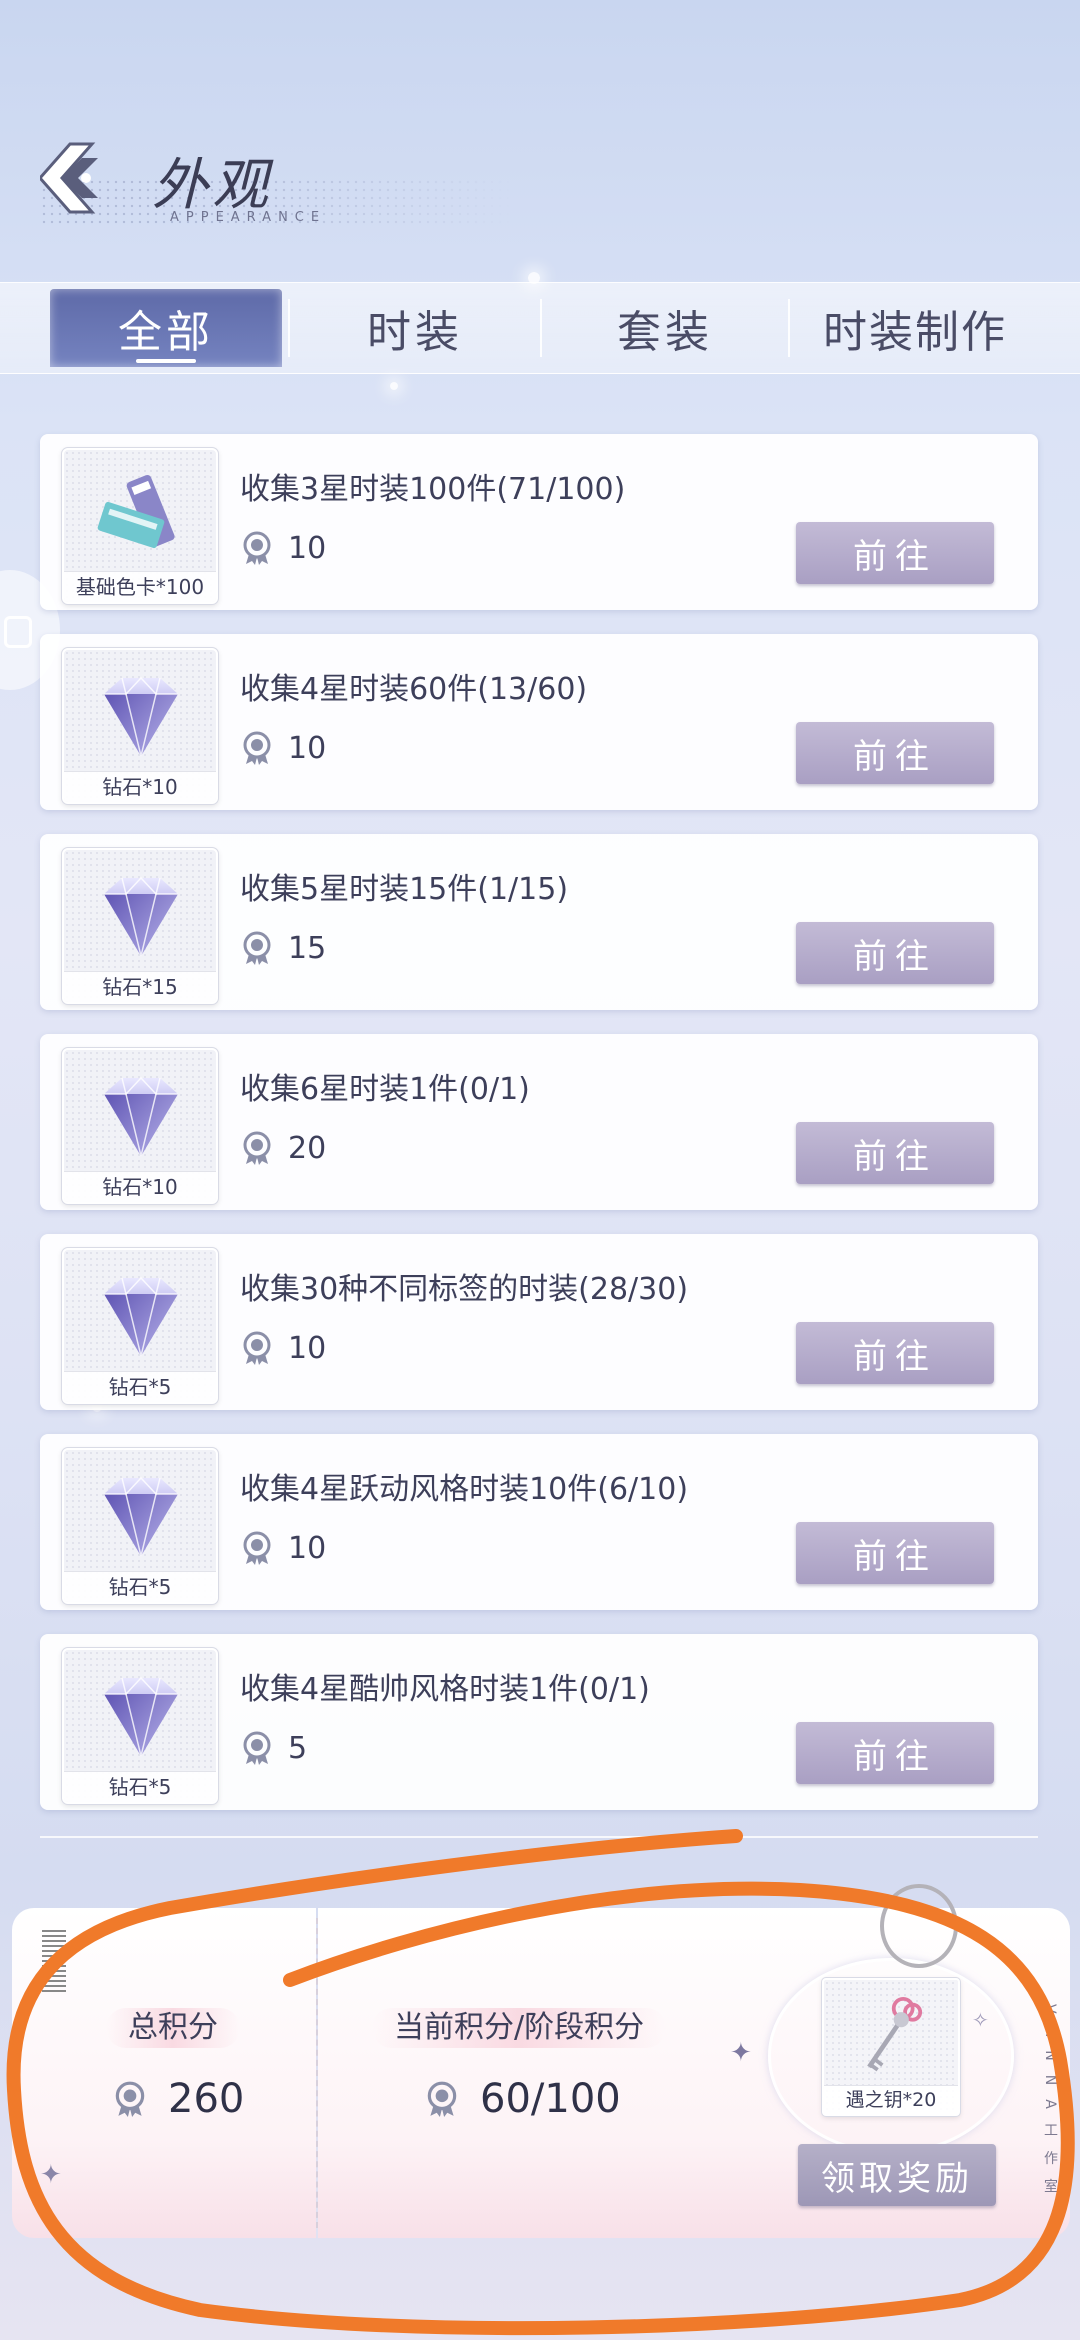 The width and height of the screenshot is (1080, 2340). What do you see at coordinates (980, 2020) in the screenshot?
I see `sparkle-icon: ✧` at bounding box center [980, 2020].